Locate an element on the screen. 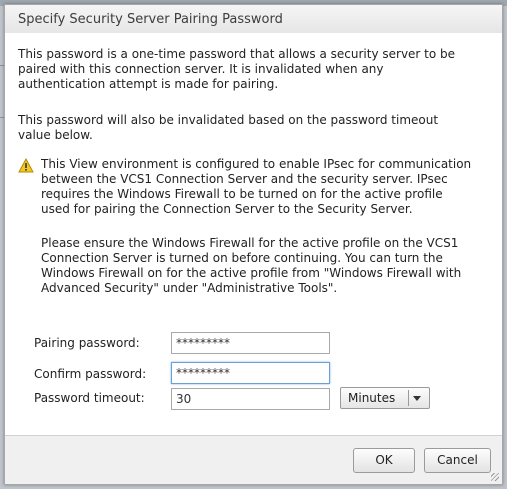 Image resolution: width=507 pixels, height=489 pixels. password-timeout-input is located at coordinates (250, 399).